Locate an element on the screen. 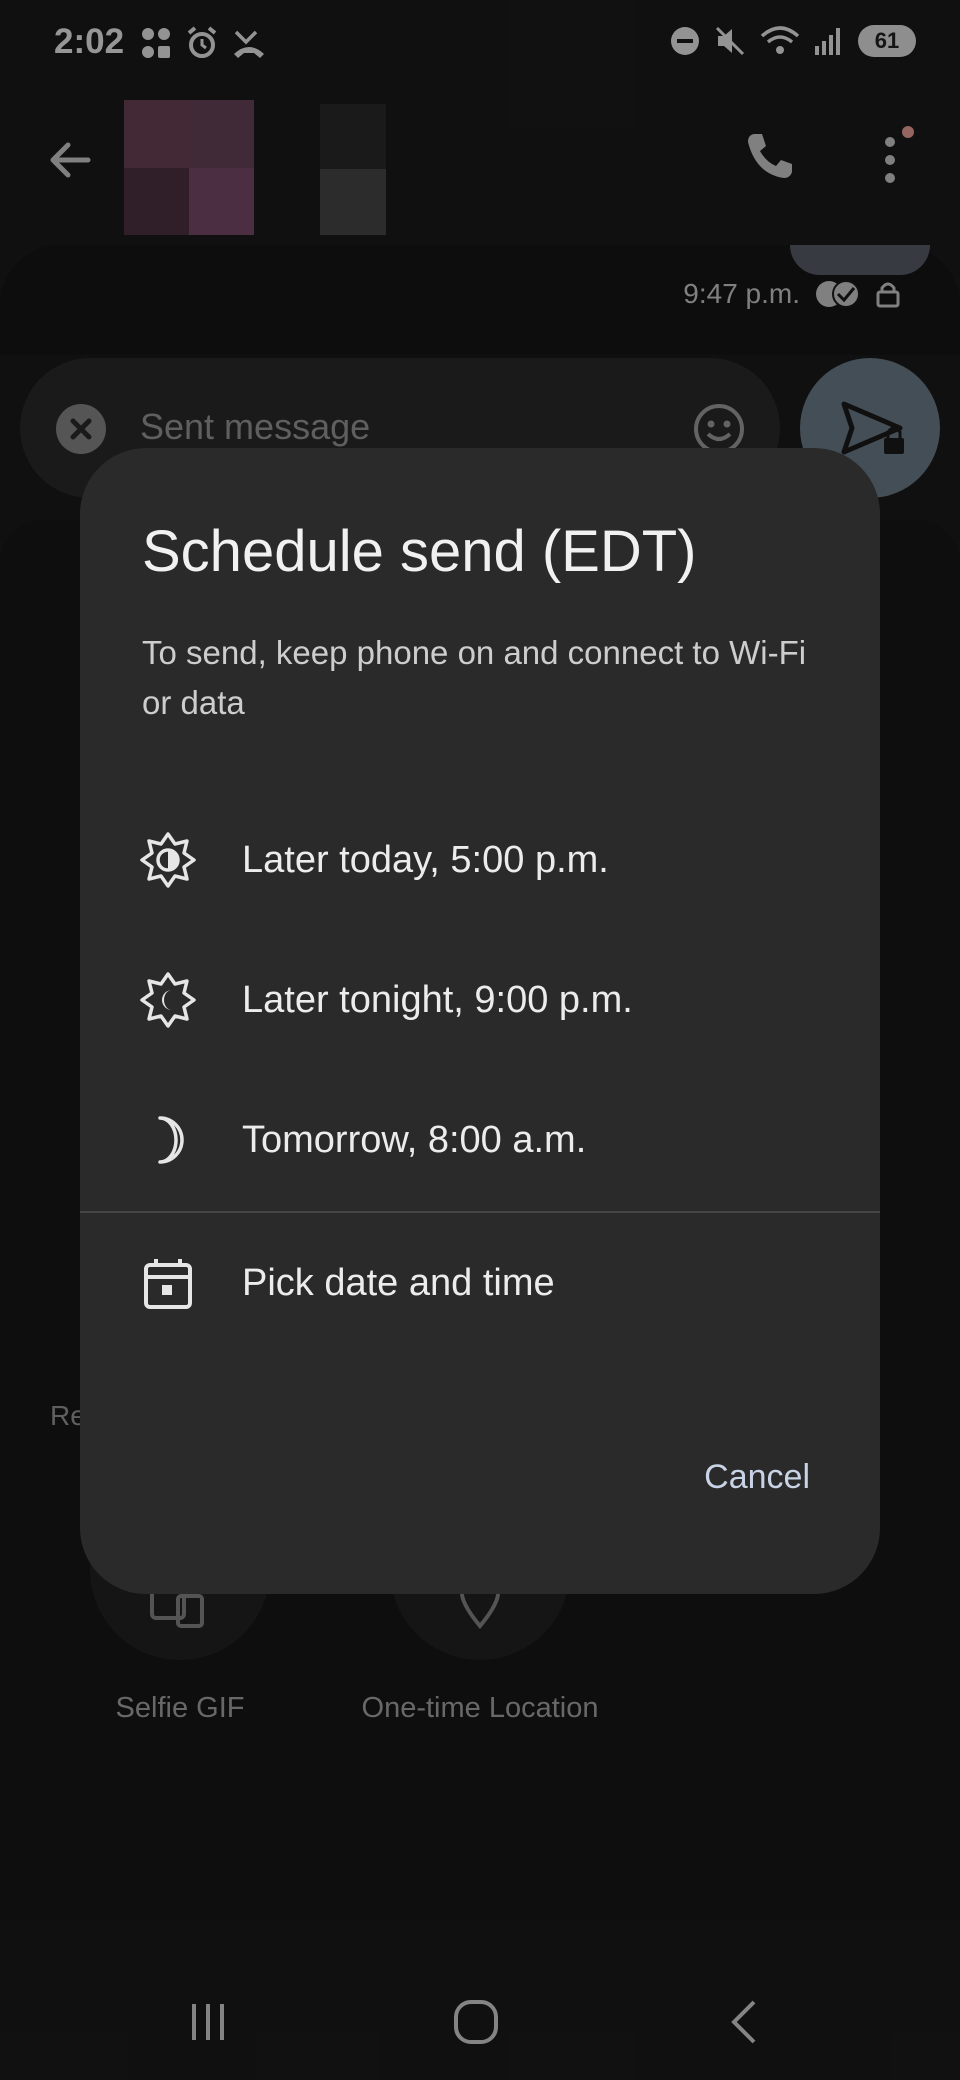 The height and width of the screenshot is (2080, 960). calendar-icon is located at coordinates (168, 1284).